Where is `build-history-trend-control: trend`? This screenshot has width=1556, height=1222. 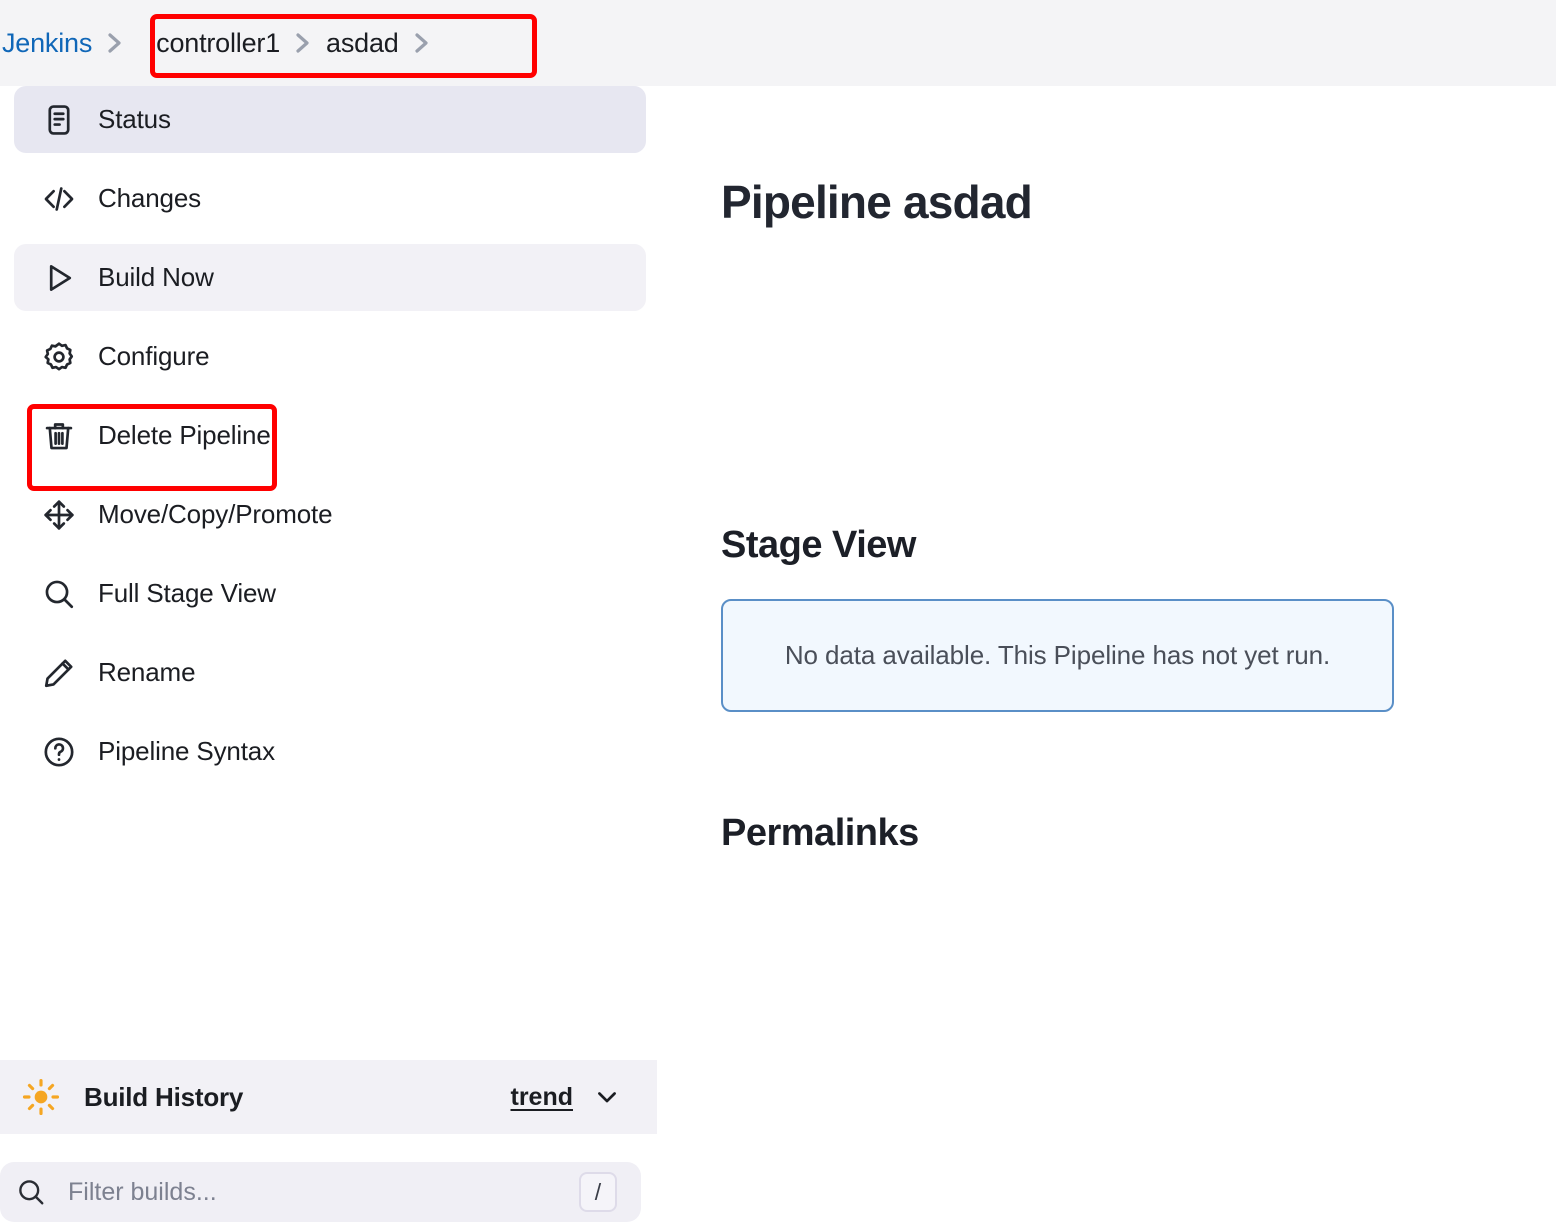 build-history-trend-control: trend is located at coordinates (566, 1097).